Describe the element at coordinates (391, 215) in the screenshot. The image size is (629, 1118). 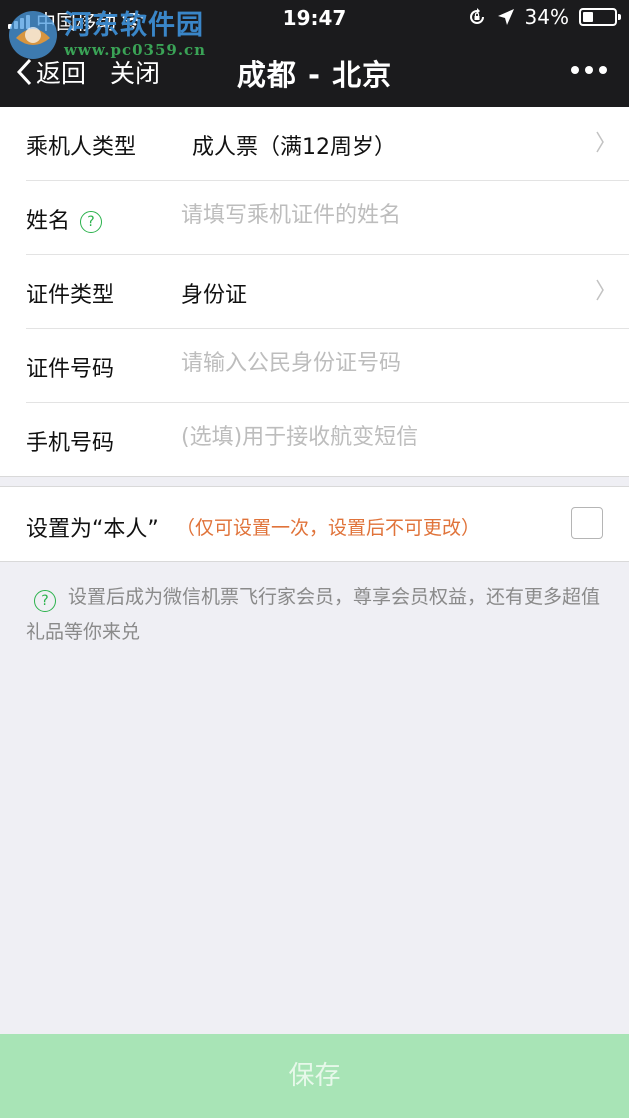
I see `name-input` at that location.